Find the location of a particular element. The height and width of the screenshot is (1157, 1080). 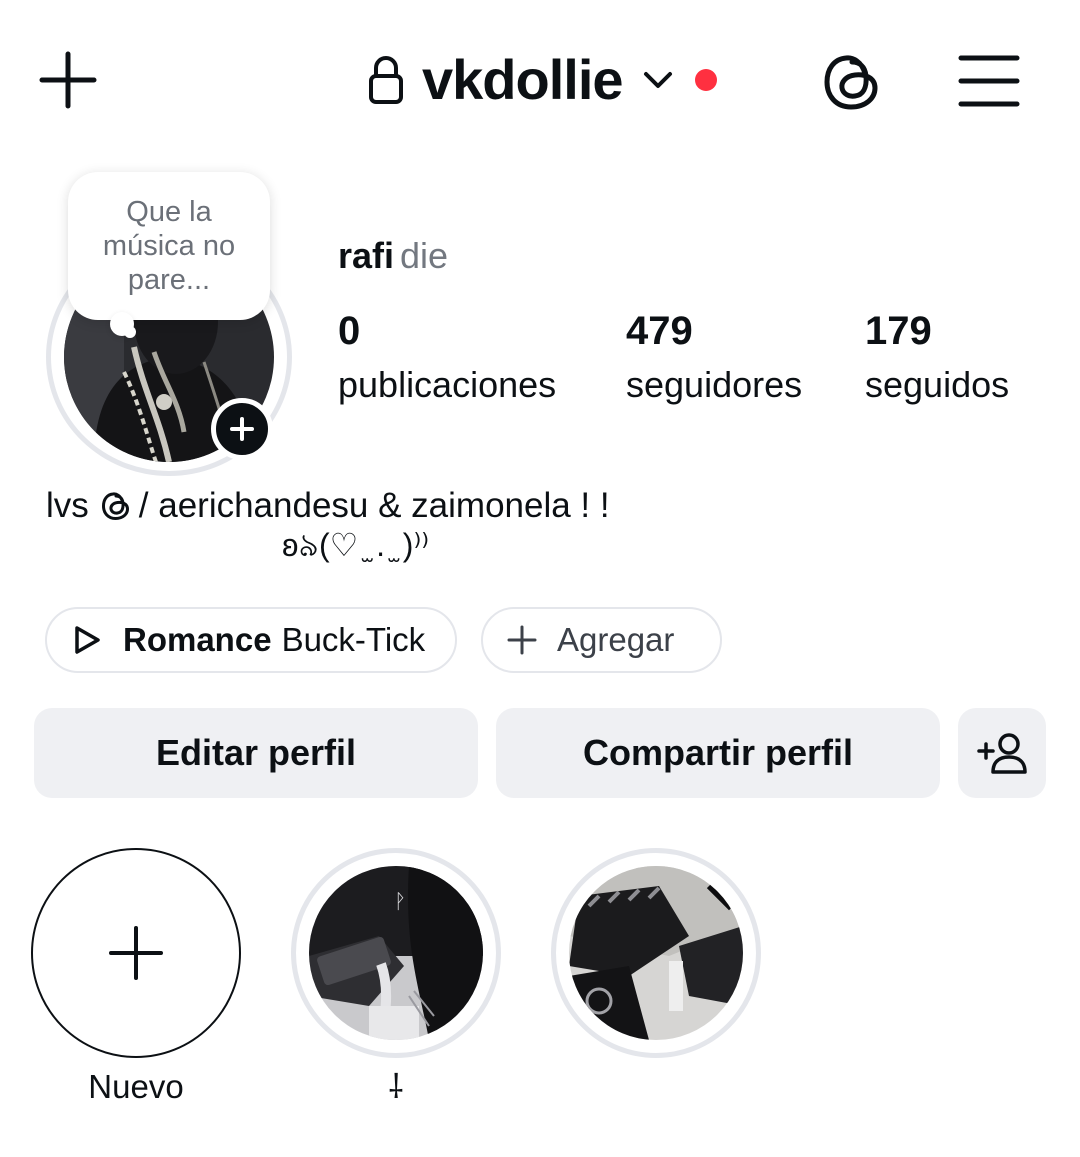

add-chip-button: Agregar is located at coordinates (601, 640).